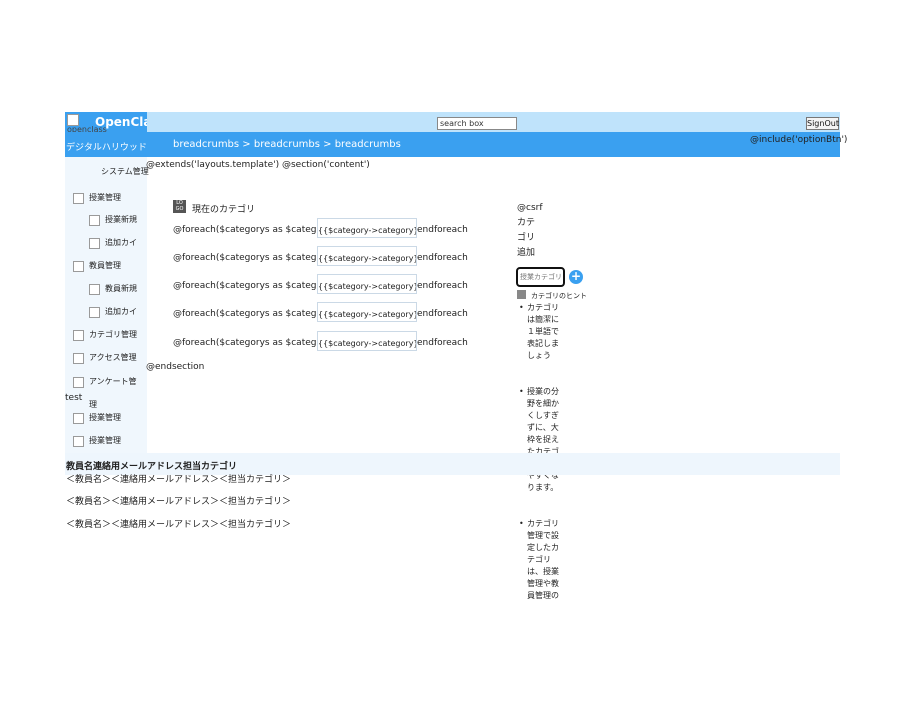 The height and width of the screenshot is (720, 900). What do you see at coordinates (521, 294) in the screenshot?
I see `hint-icon` at bounding box center [521, 294].